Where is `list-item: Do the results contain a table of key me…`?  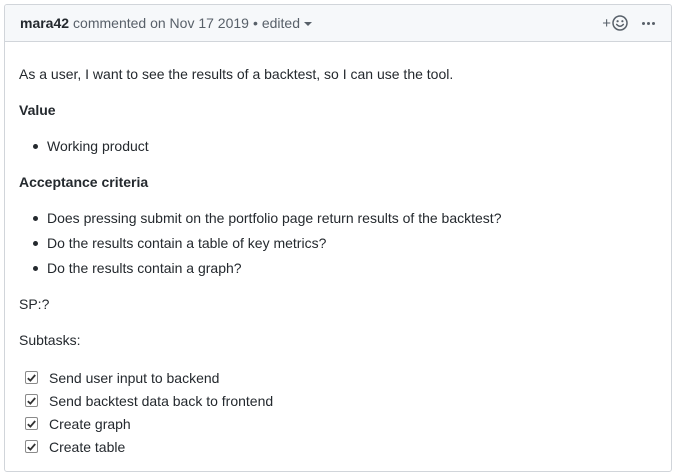 list-item: Do the results contain a table of key me… is located at coordinates (345, 243).